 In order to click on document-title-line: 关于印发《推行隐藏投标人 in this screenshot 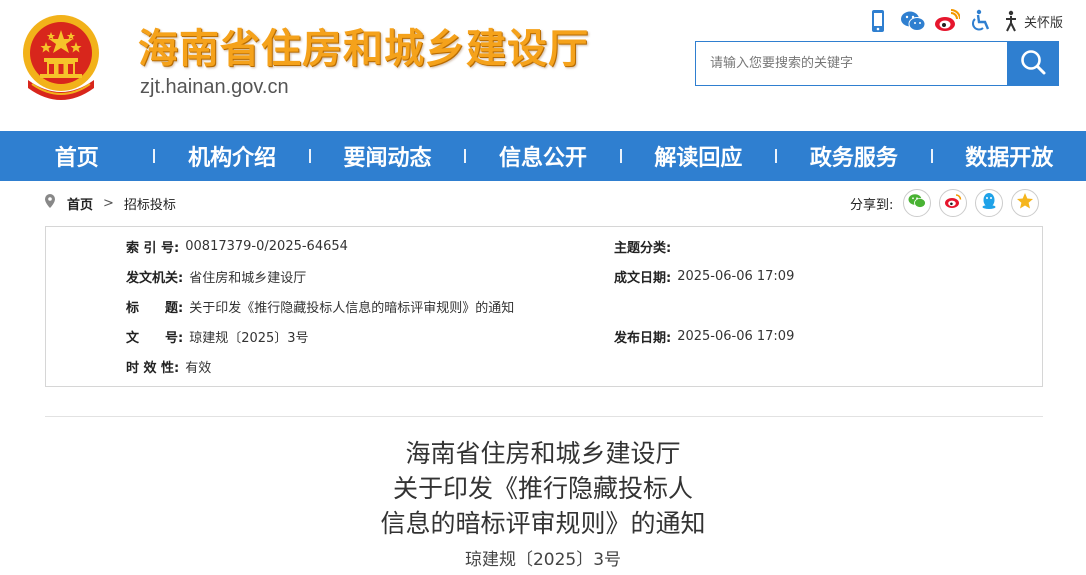, I will do `click(542, 488)`.